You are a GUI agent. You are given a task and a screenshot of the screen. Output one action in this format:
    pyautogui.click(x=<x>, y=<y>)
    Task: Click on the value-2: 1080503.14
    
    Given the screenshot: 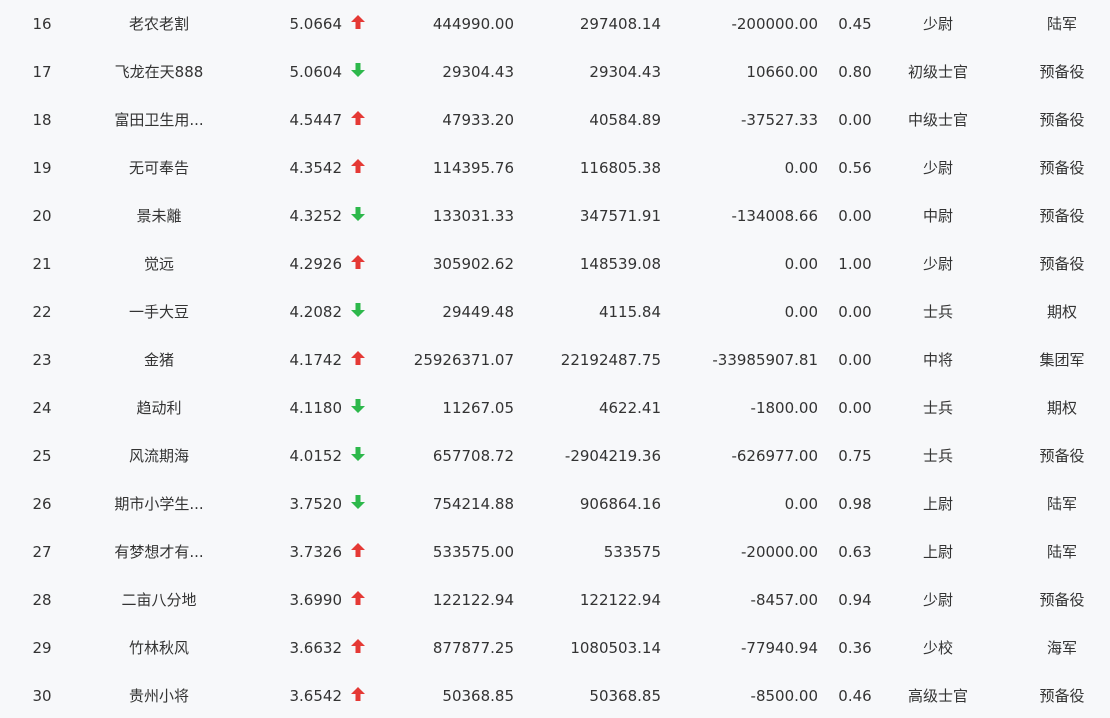 What is the action you would take?
    pyautogui.click(x=615, y=648)
    